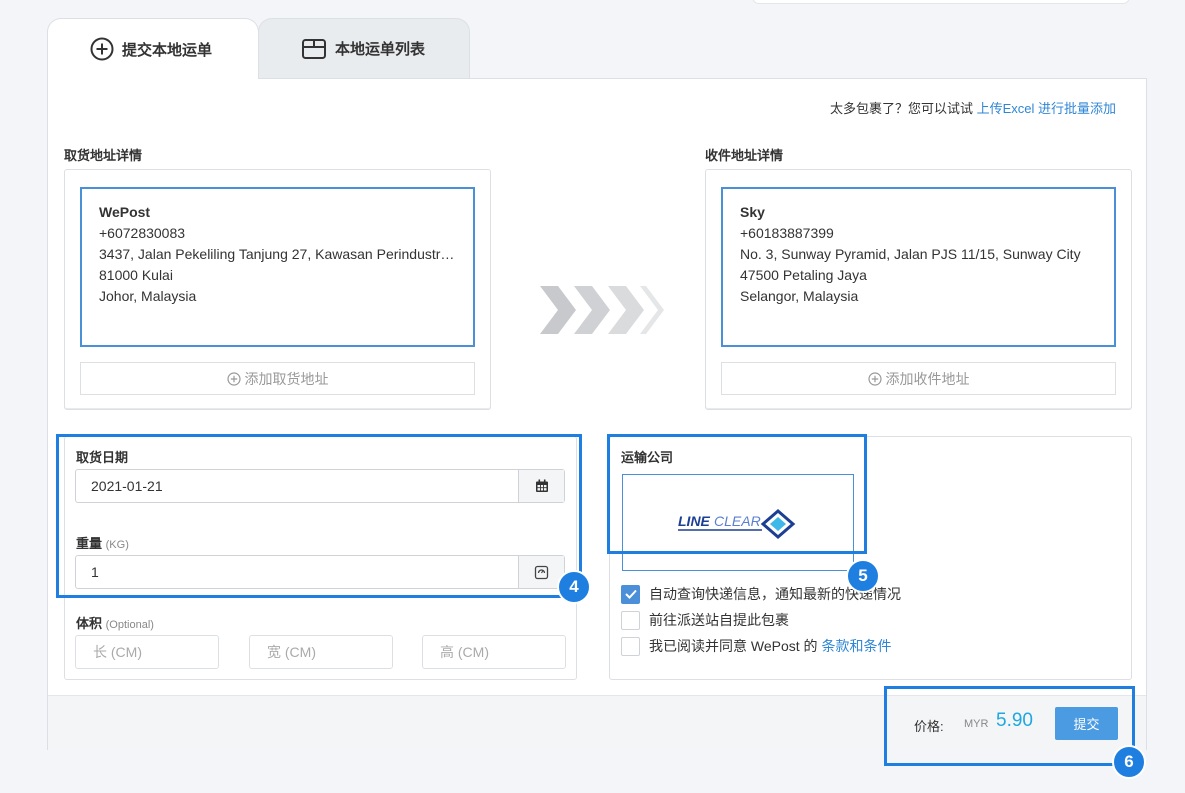 This screenshot has width=1185, height=793. What do you see at coordinates (314, 48) in the screenshot?
I see `package-box-icon` at bounding box center [314, 48].